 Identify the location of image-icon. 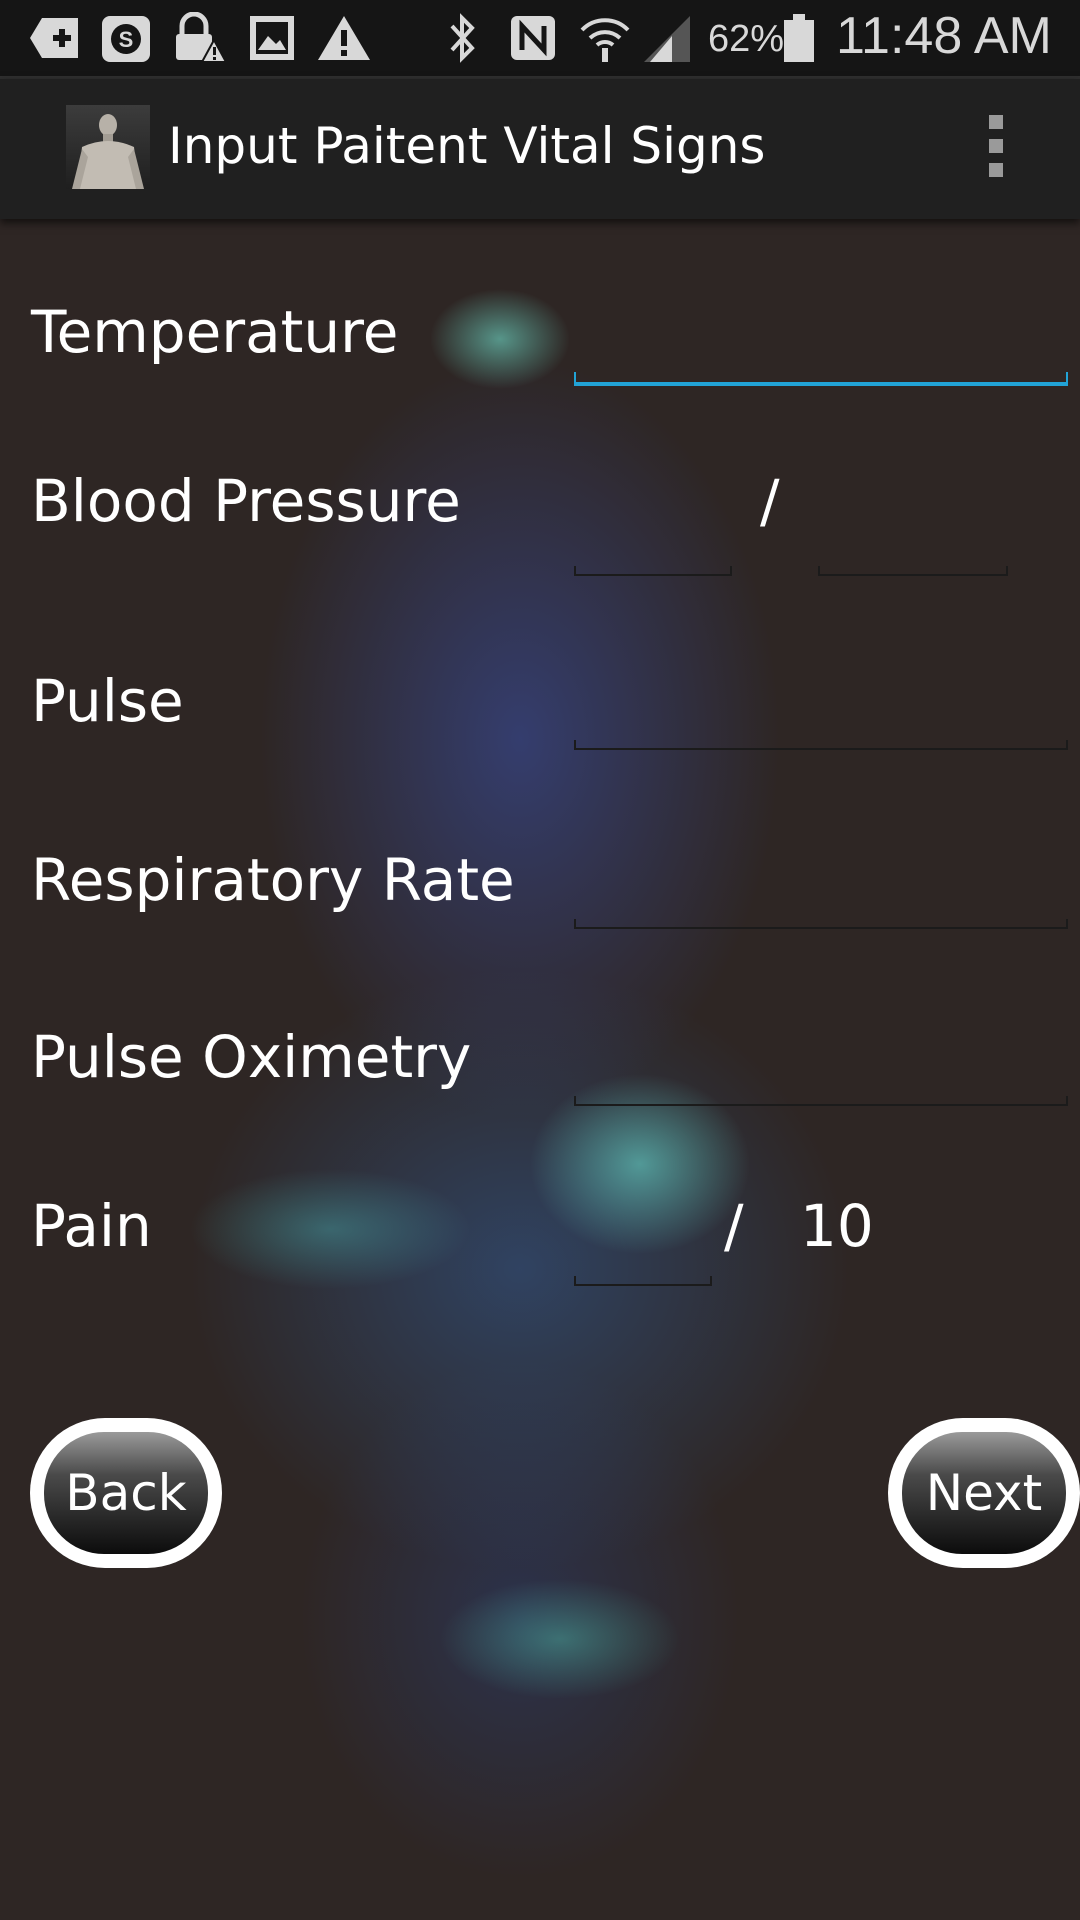
(272, 38).